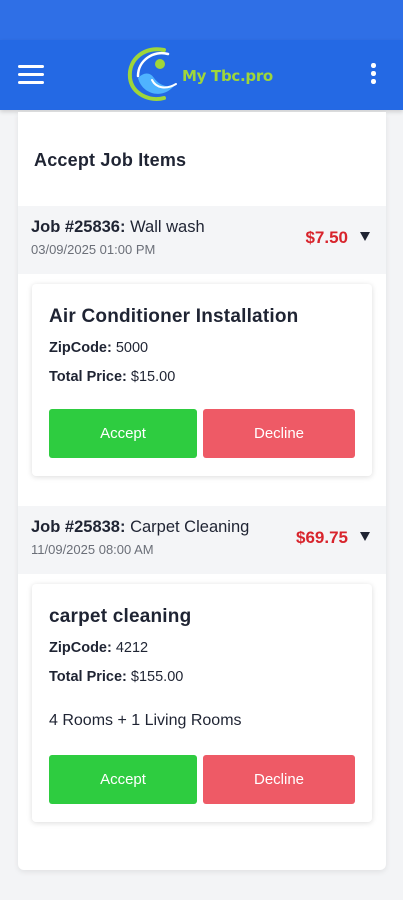 This screenshot has width=403, height=900. I want to click on job-price: $69.75, so click(322, 537).